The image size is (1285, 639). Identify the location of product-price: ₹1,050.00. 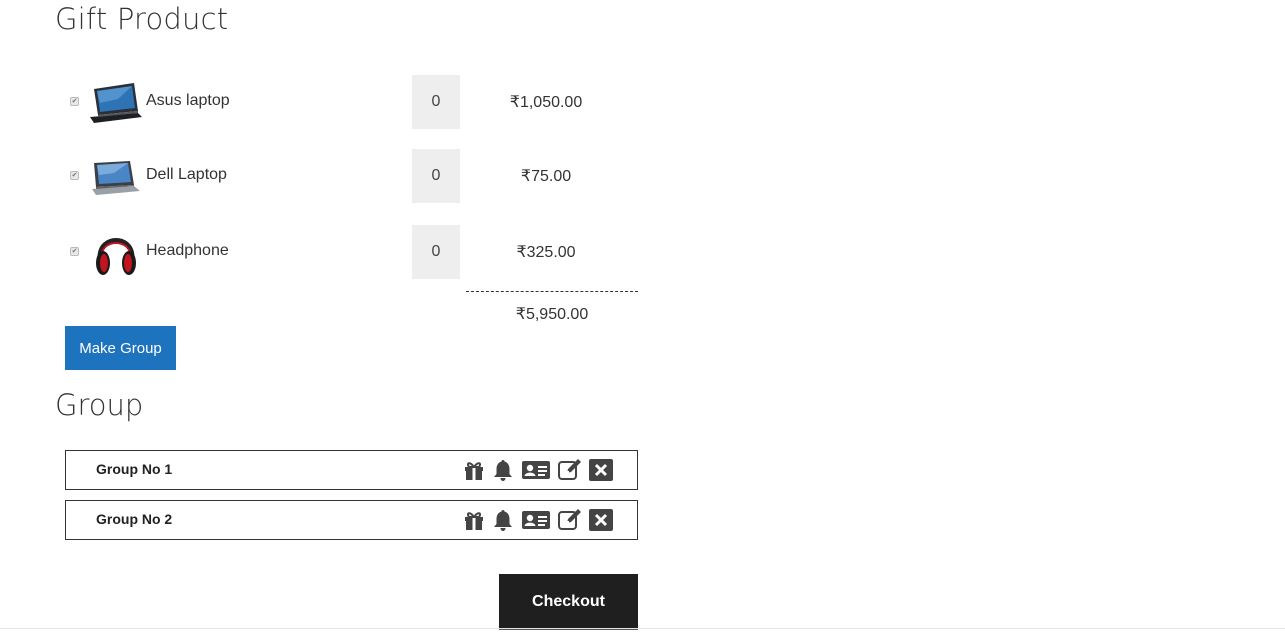
(546, 102).